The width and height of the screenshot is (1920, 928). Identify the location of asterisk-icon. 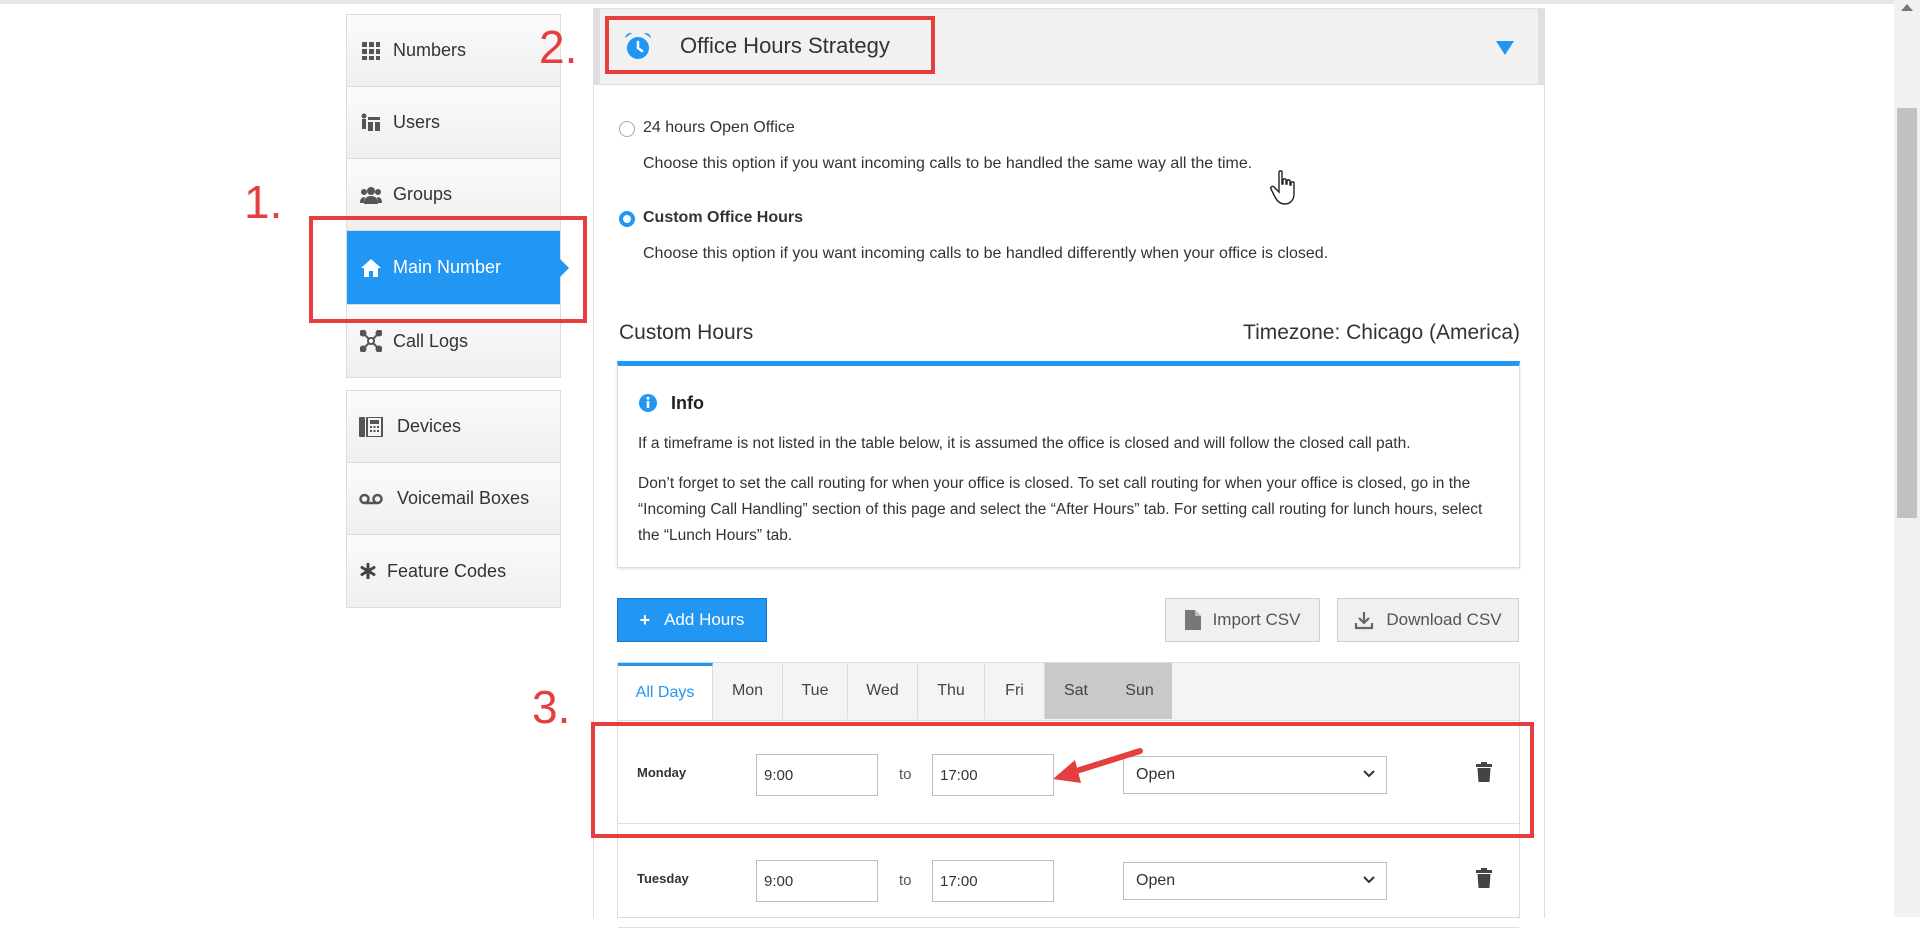
(368, 571).